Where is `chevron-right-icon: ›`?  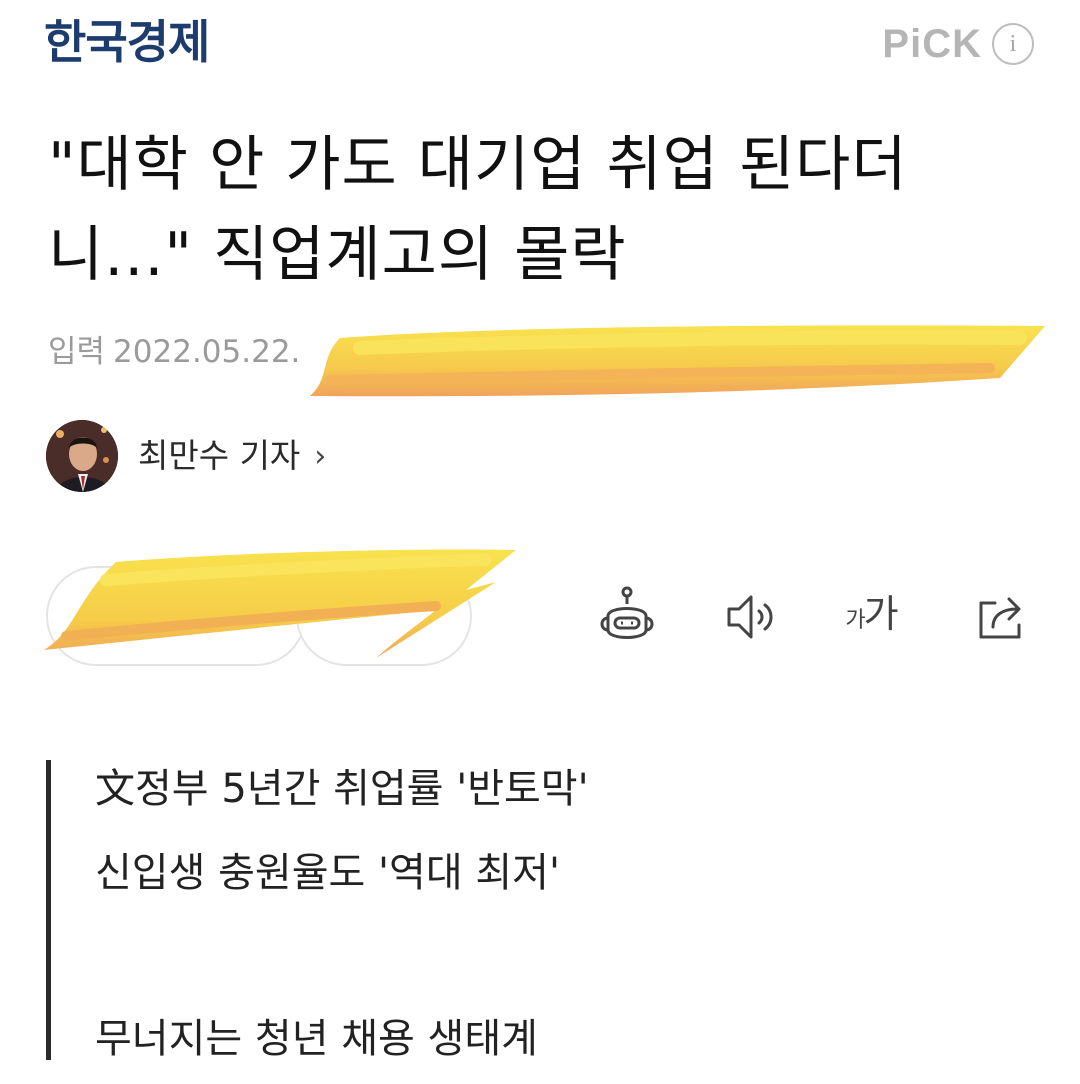
chevron-right-icon: › is located at coordinates (320, 456).